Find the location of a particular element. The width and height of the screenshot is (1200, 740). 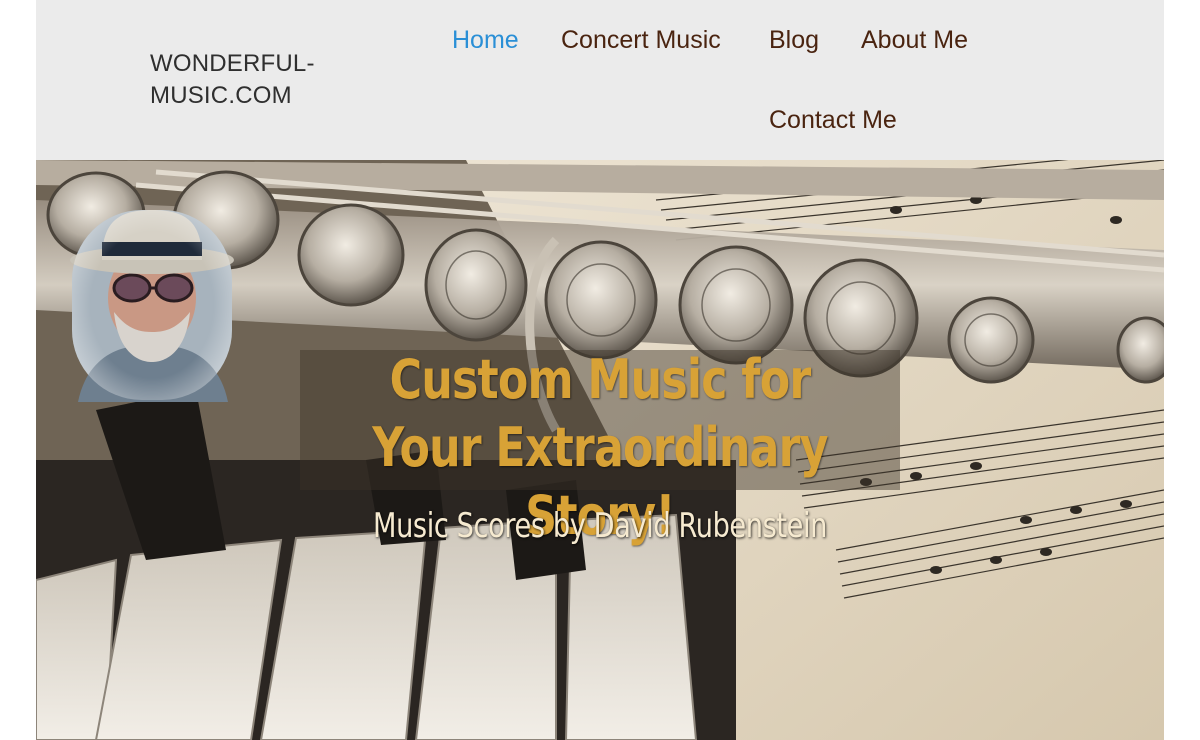

site-brand-link: WONDERFUL- MUSIC.COM is located at coordinates (250, 80).